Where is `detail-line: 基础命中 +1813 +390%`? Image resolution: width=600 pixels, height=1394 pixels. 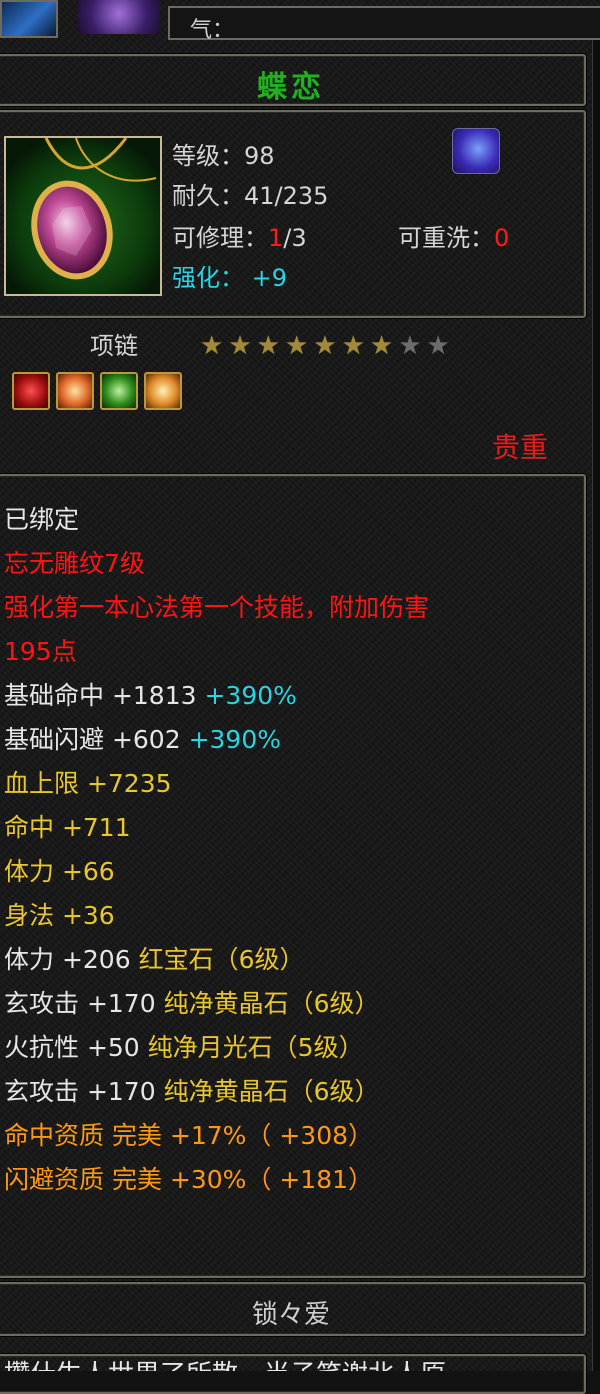
detail-line: 基础命中 +1813 +390% is located at coordinates (150, 694).